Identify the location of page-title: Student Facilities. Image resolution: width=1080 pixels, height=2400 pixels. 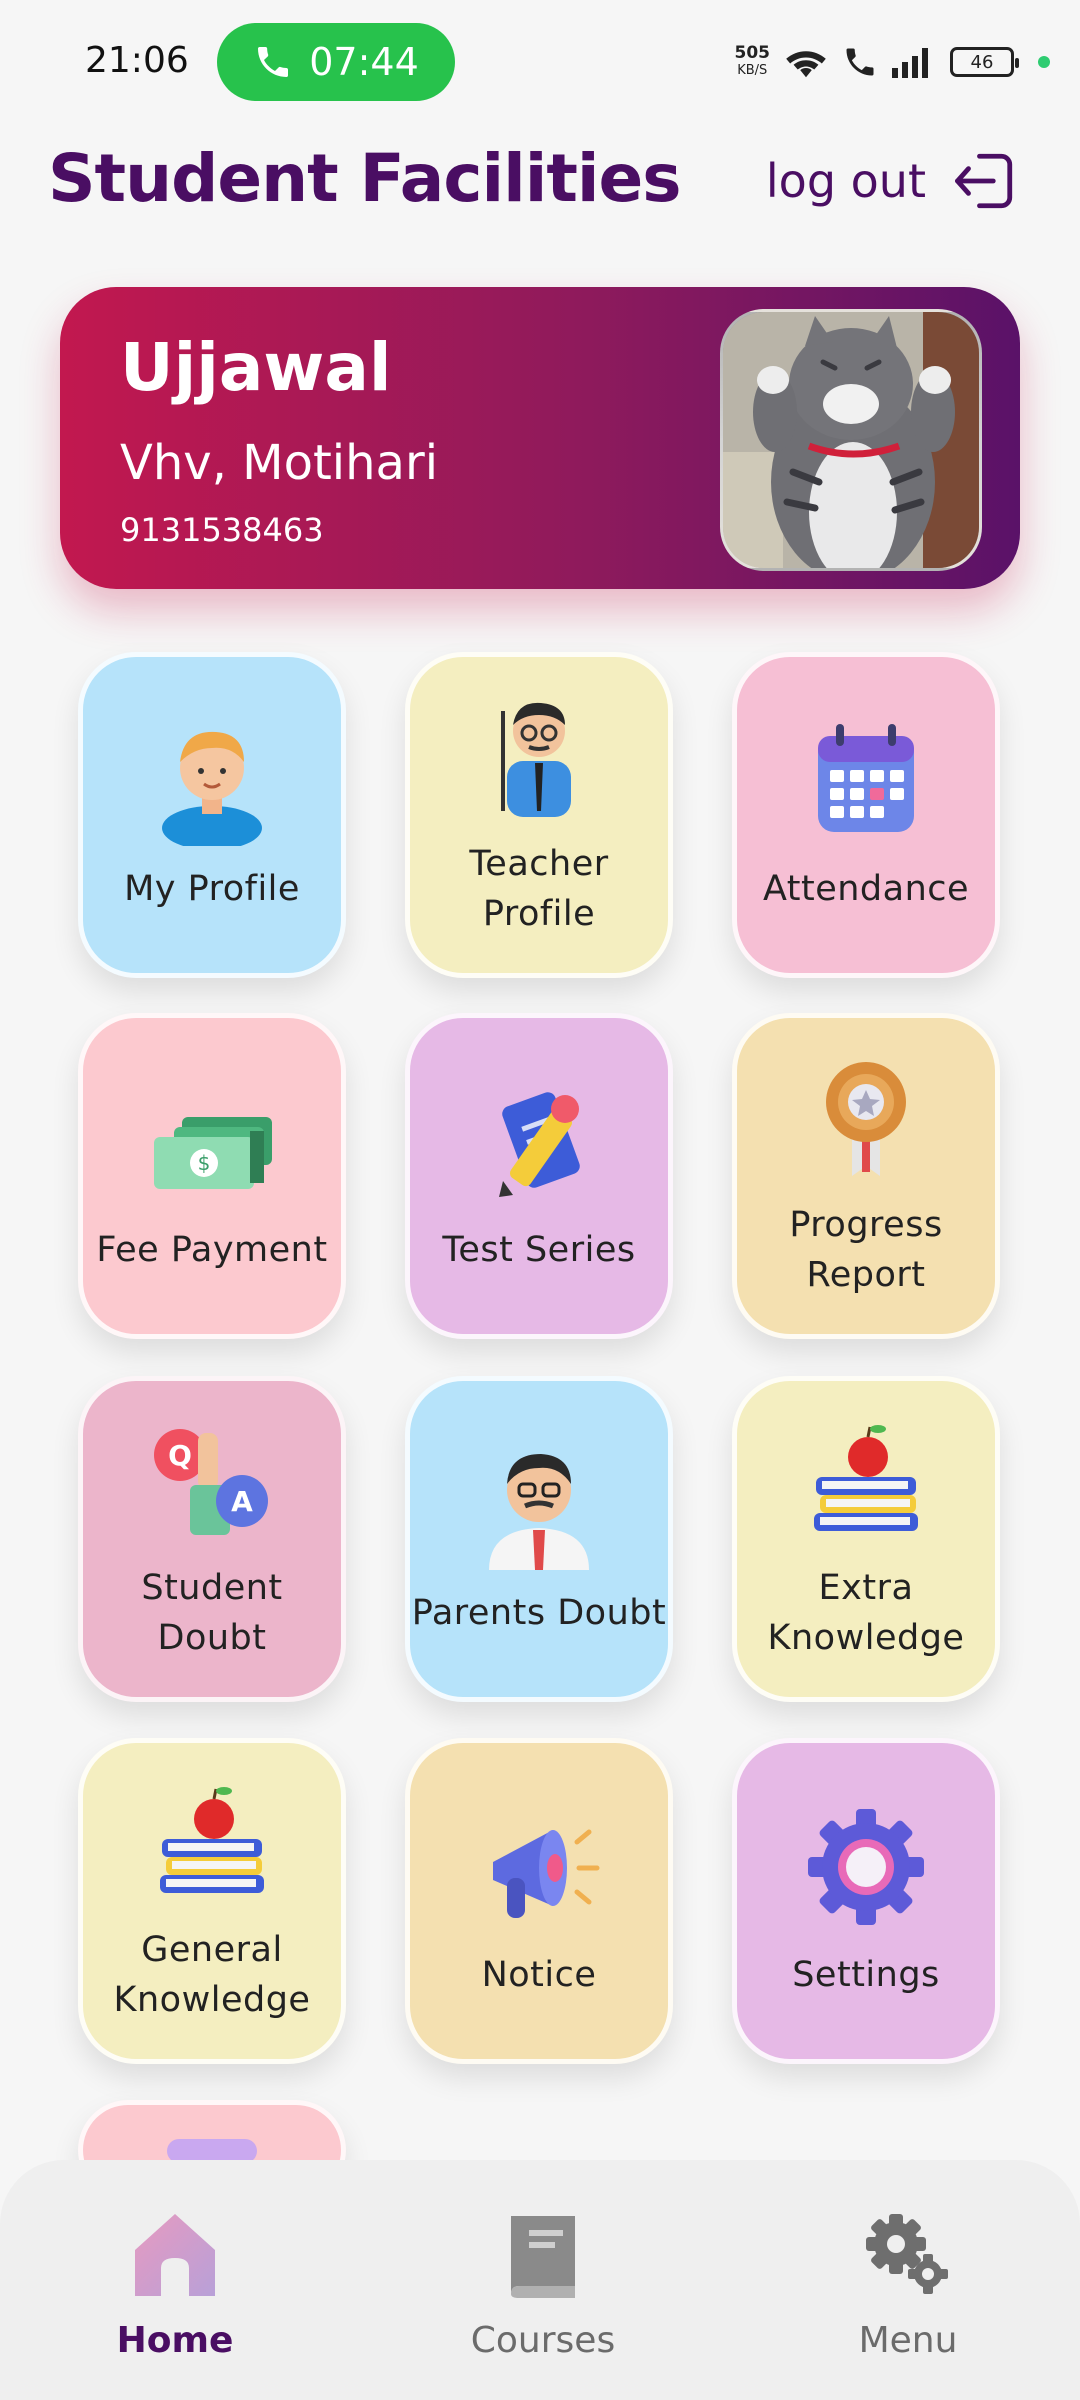
(365, 178).